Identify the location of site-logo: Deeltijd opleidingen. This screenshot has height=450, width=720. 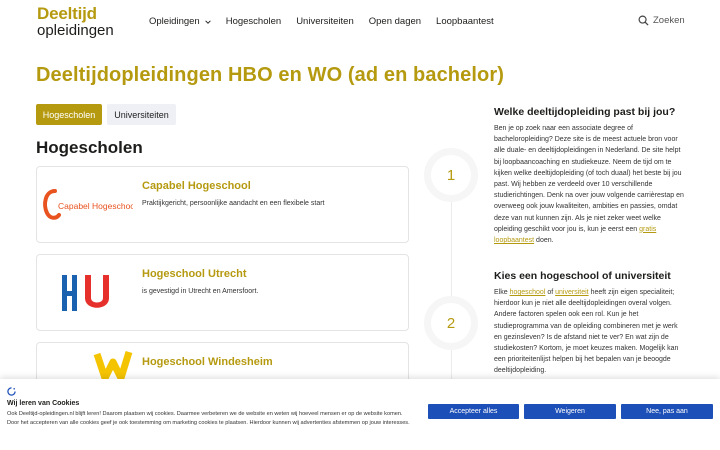
(75, 21).